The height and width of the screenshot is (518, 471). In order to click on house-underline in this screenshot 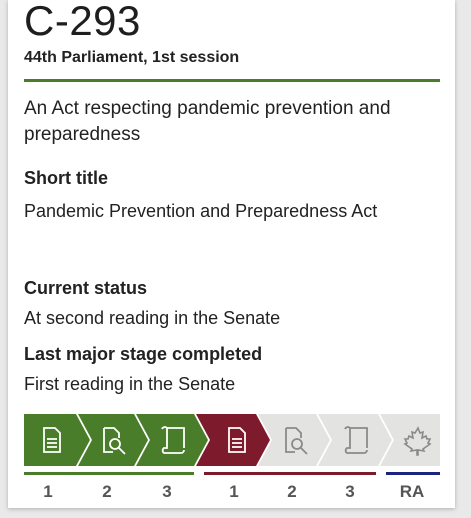, I will do `click(109, 473)`.